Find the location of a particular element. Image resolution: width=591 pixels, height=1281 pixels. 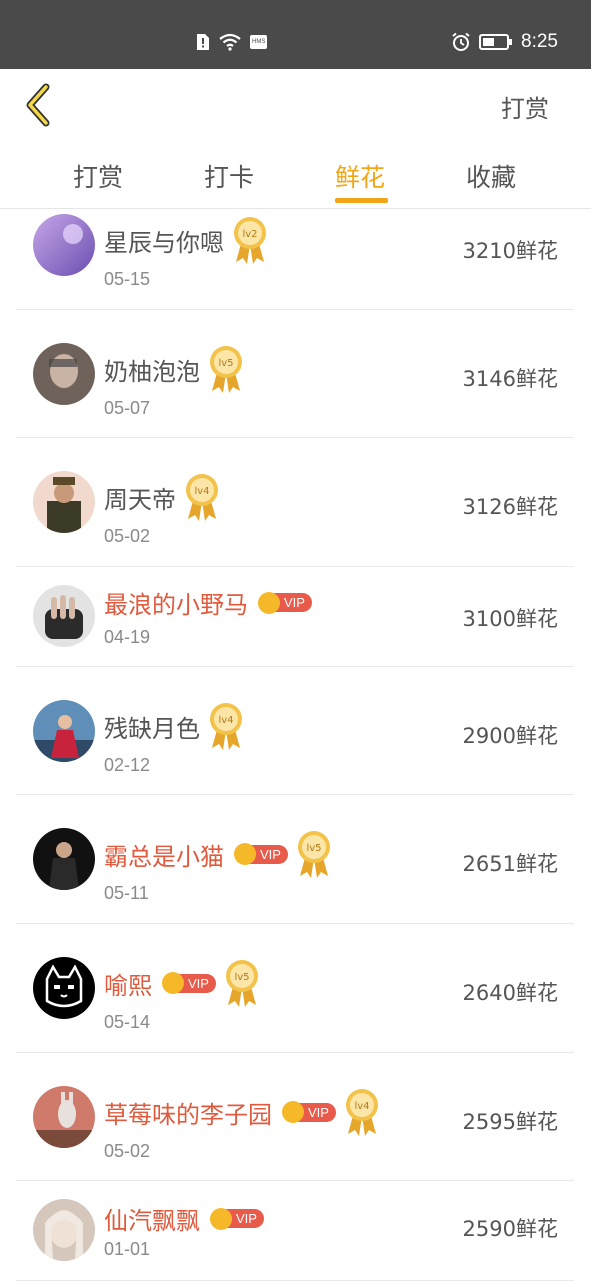

flower-amount: 2595鲜花 is located at coordinates (510, 1122).